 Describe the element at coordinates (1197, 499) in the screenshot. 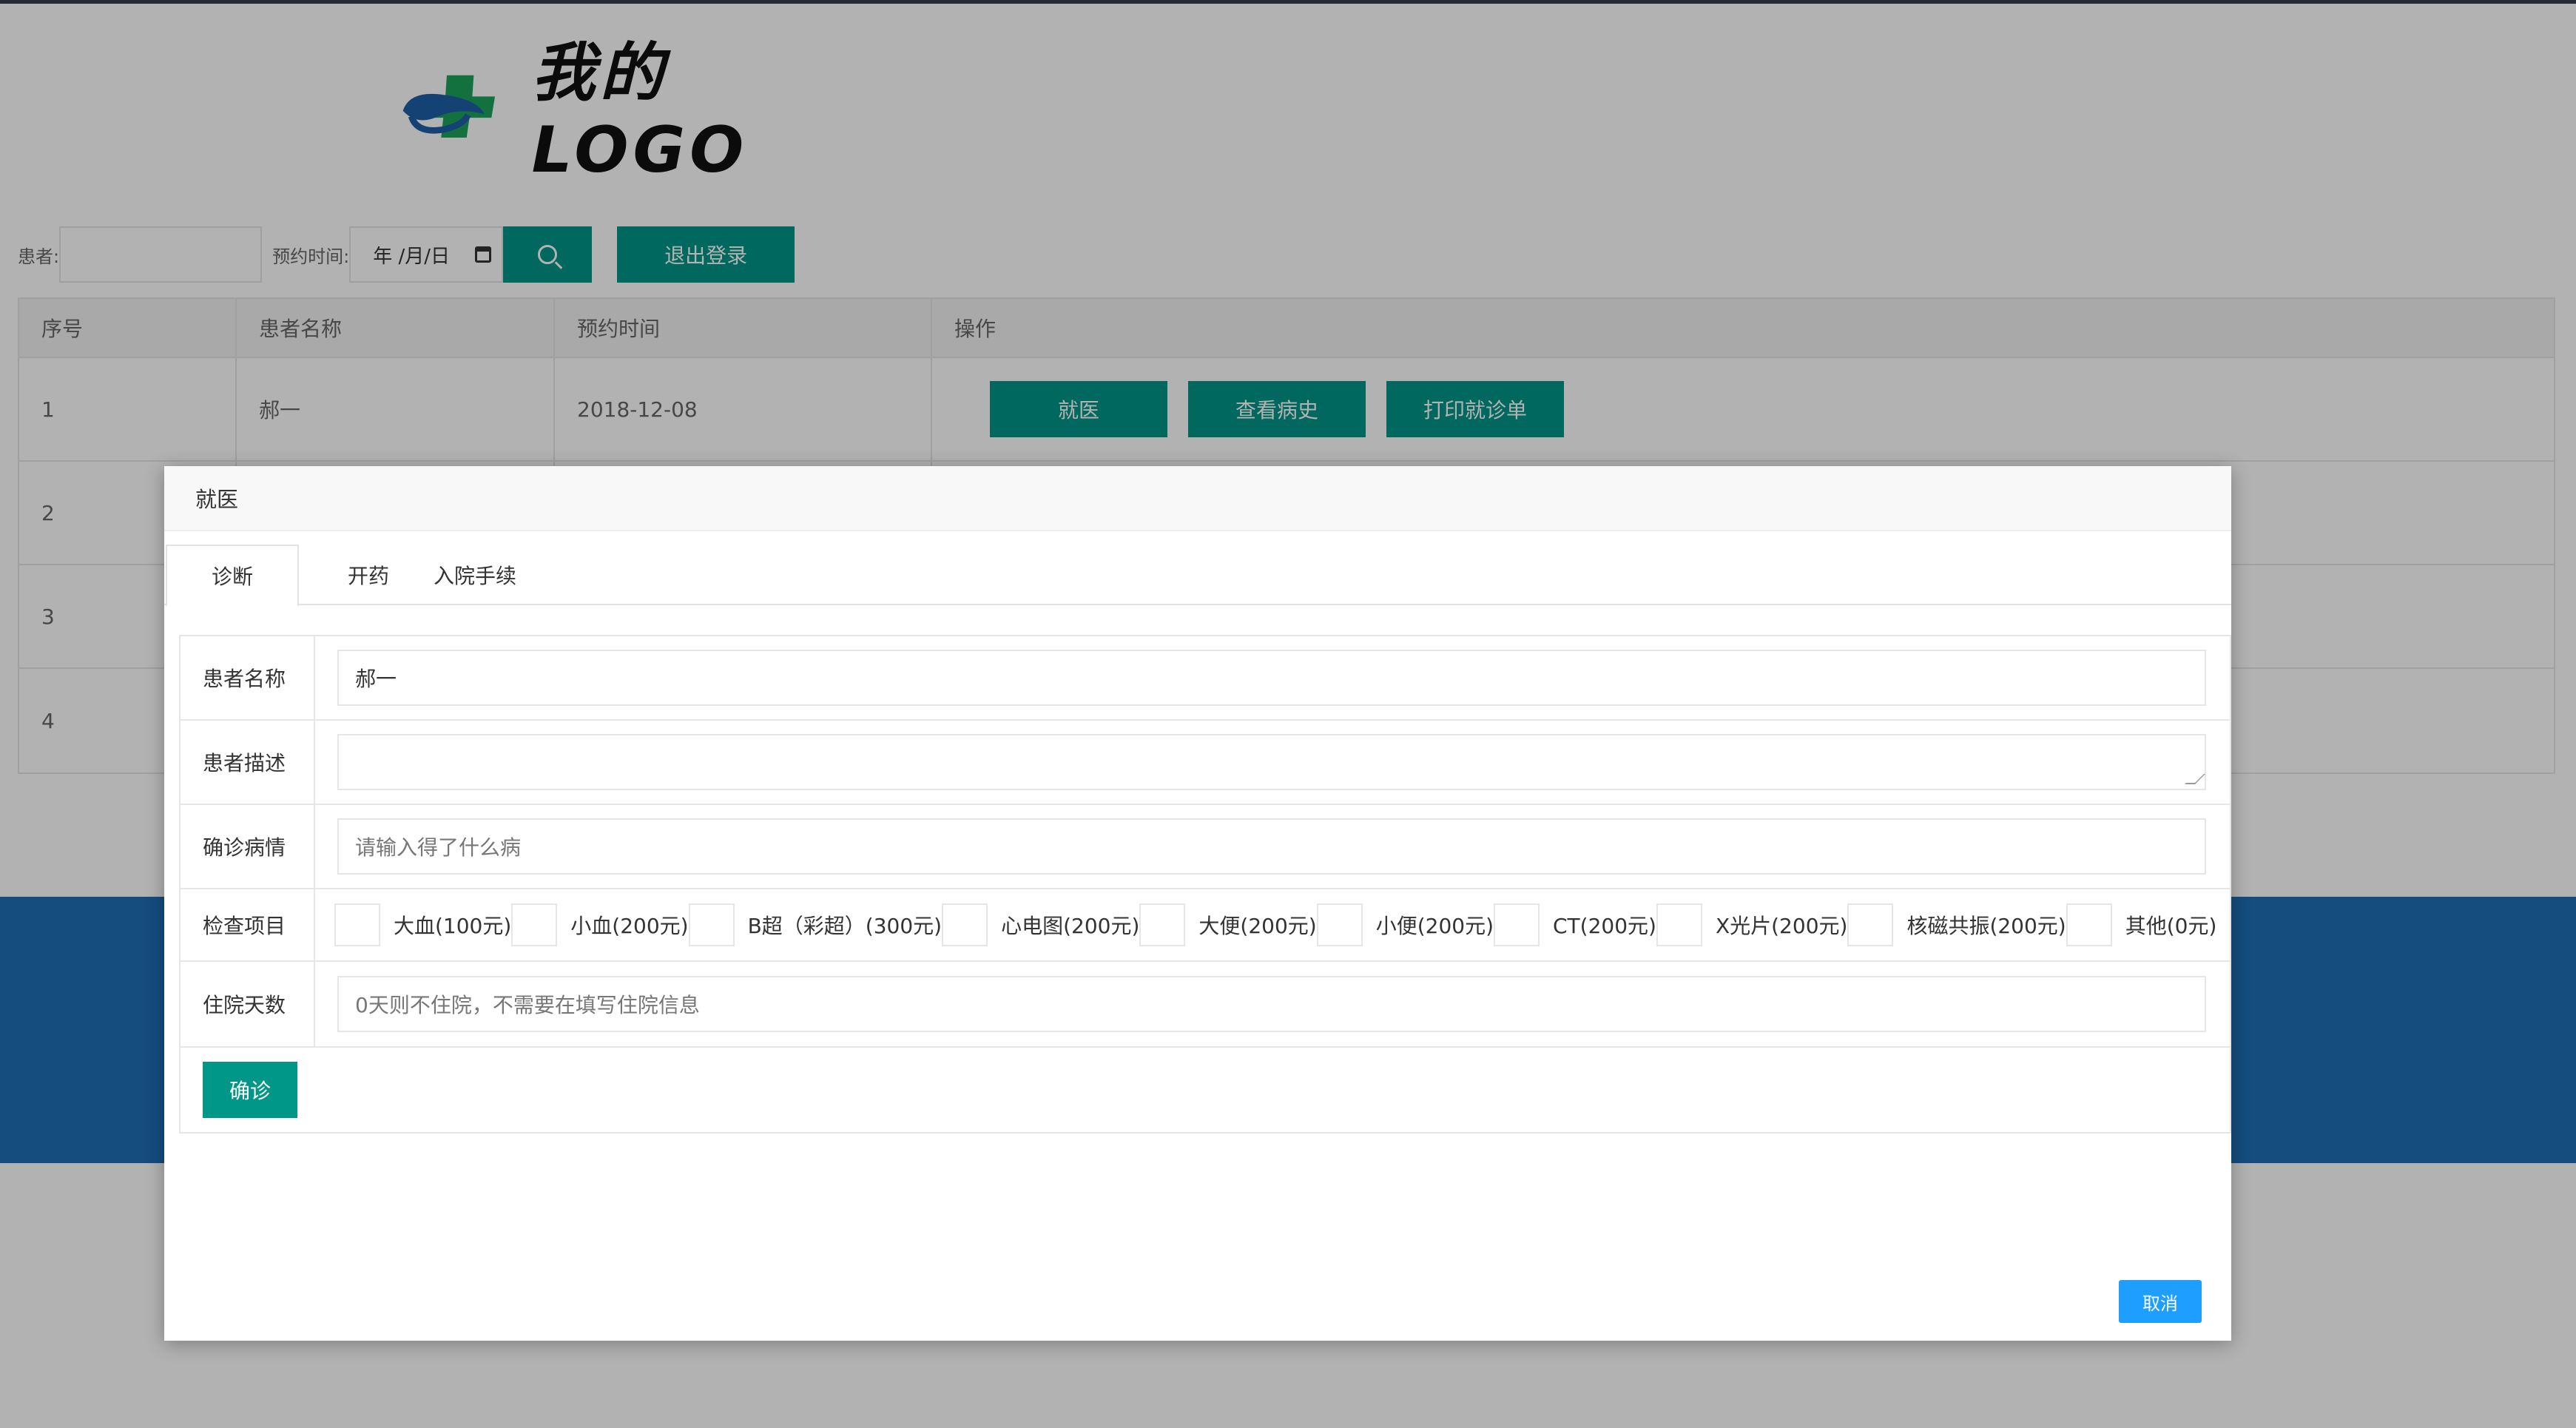

I see `dialog-title: 就医` at that location.